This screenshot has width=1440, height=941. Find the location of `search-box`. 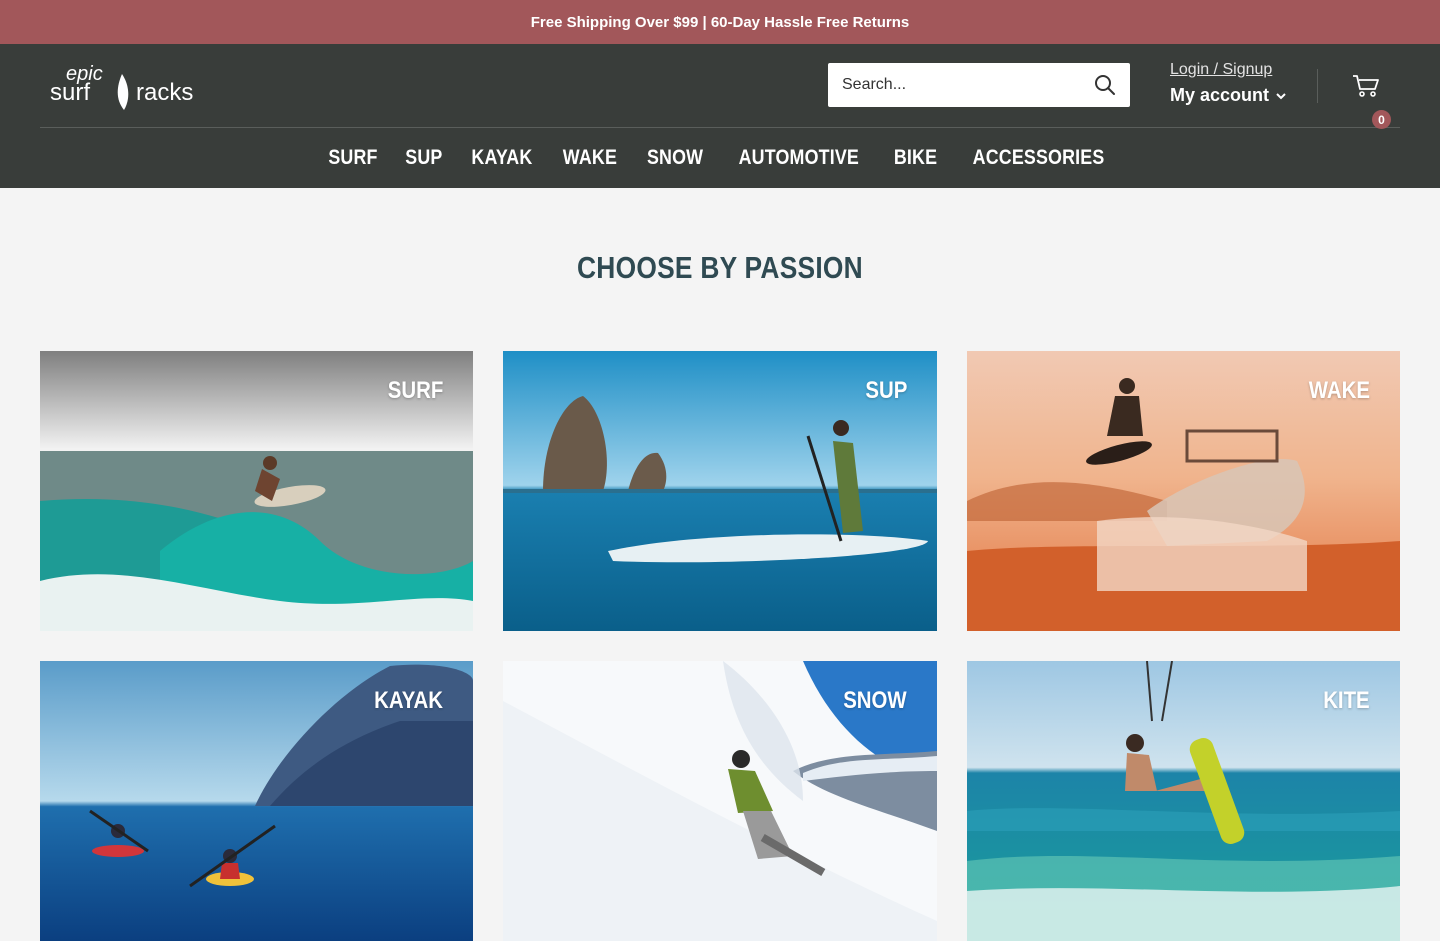

search-box is located at coordinates (979, 85).